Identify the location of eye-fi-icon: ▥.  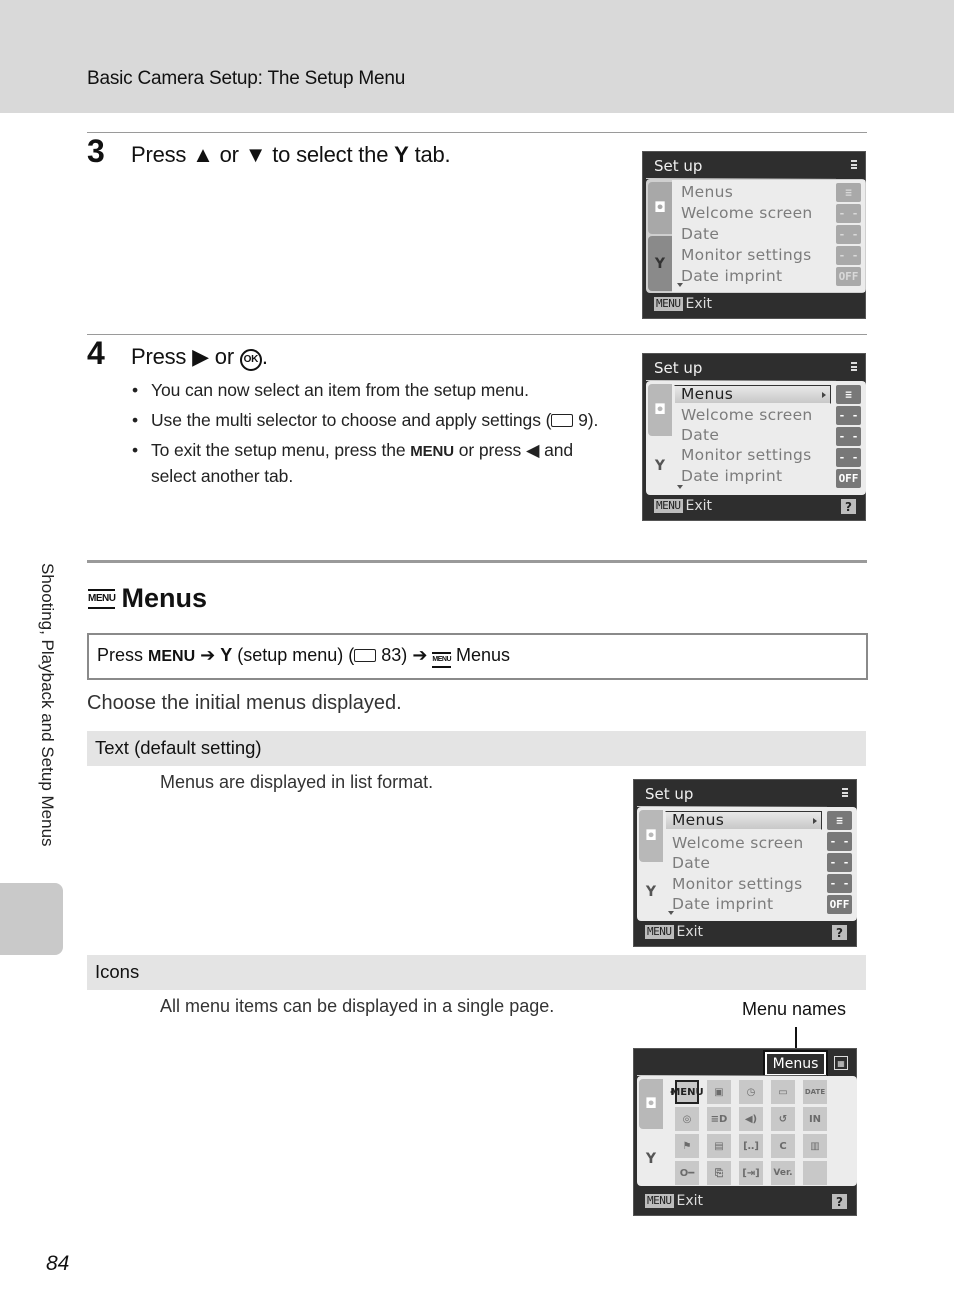
(815, 1146).